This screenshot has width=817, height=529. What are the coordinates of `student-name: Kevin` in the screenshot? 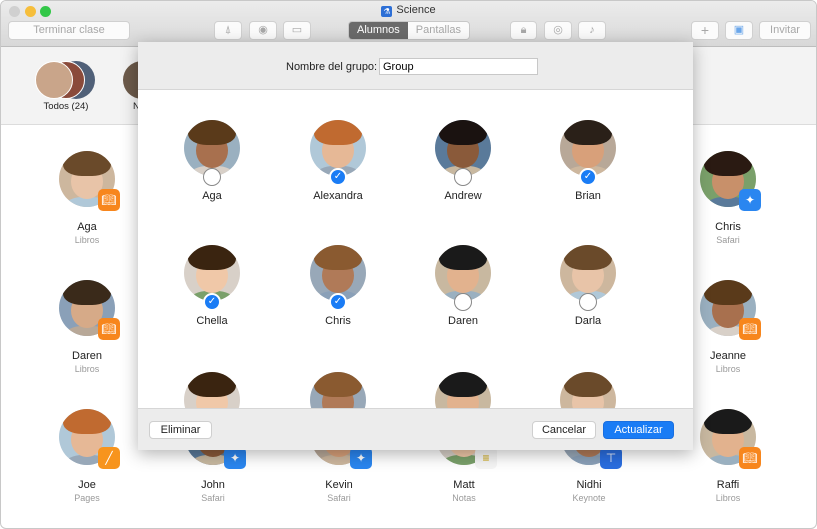 It's located at (339, 485).